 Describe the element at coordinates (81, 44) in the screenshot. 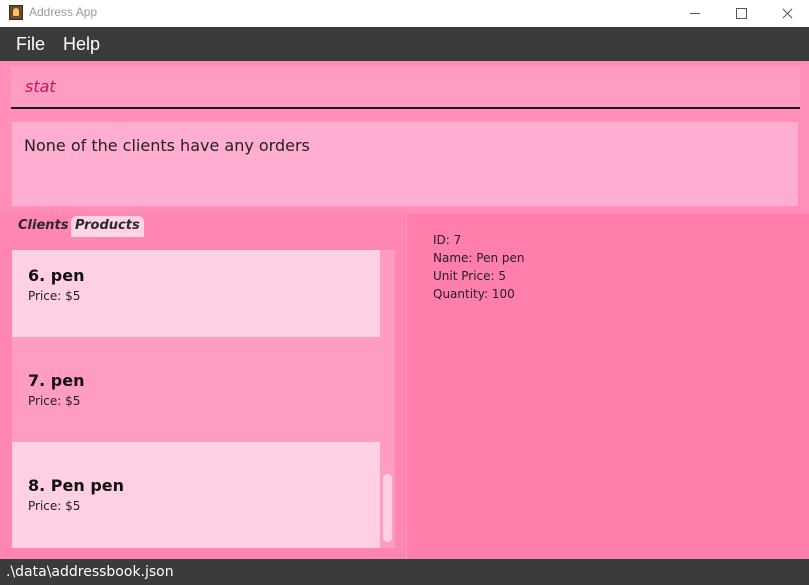

I see `menu-help: Help` at that location.